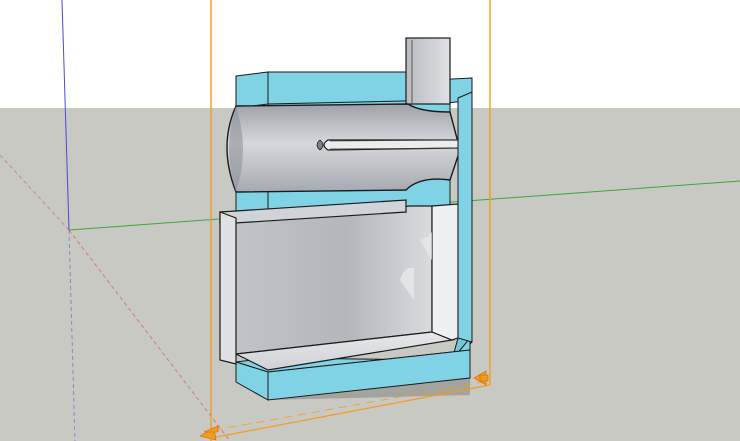  I want to click on firebox-right-wall, so click(445, 272).